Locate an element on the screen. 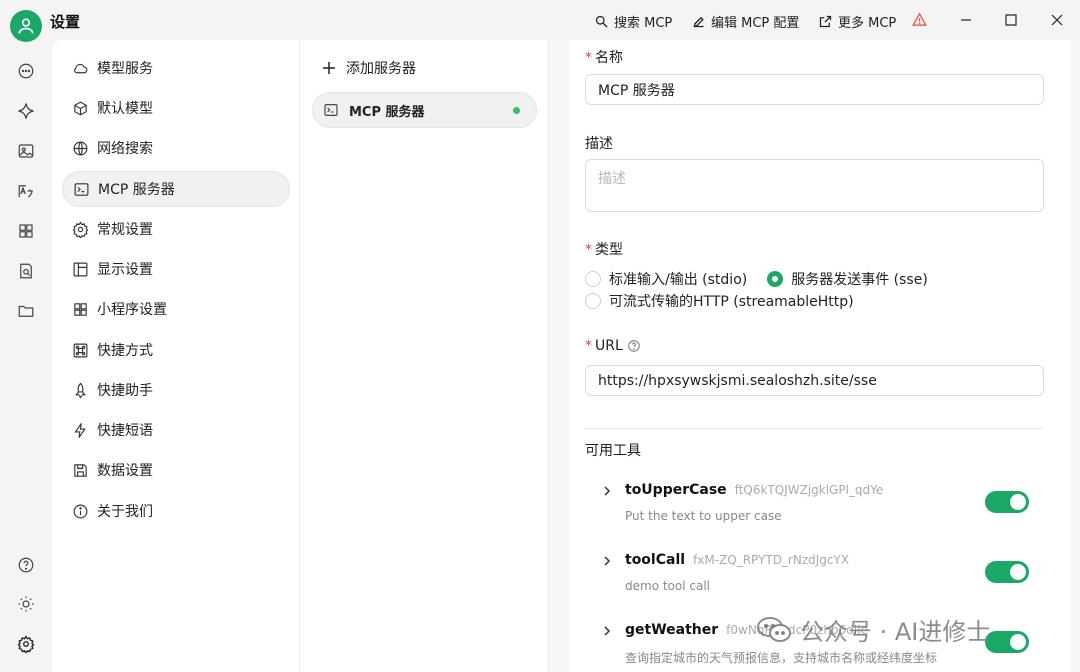 The image size is (1080, 672). layout-icon is located at coordinates (80, 269).